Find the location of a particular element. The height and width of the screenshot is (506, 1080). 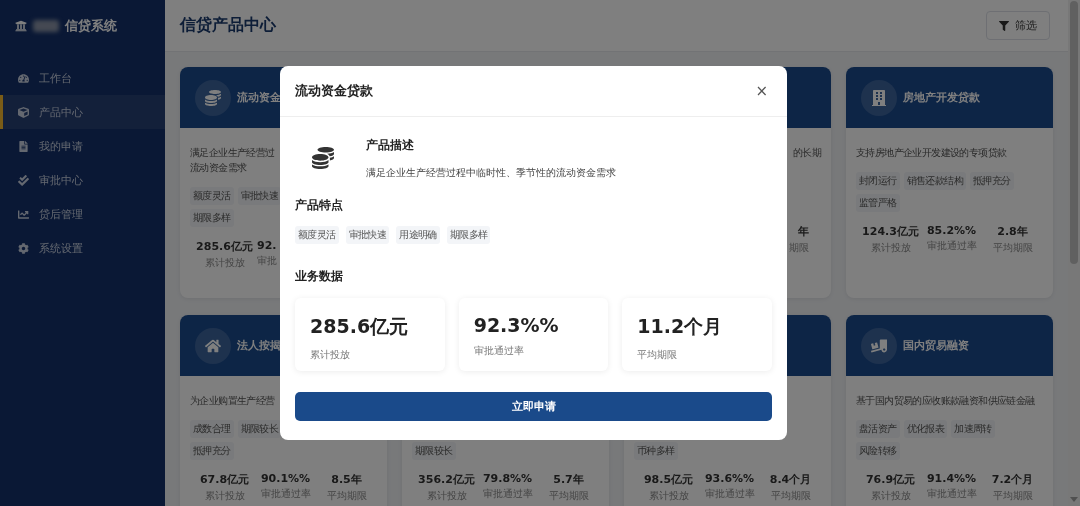

stat-value: 356.2亿元 is located at coordinates (446, 479).